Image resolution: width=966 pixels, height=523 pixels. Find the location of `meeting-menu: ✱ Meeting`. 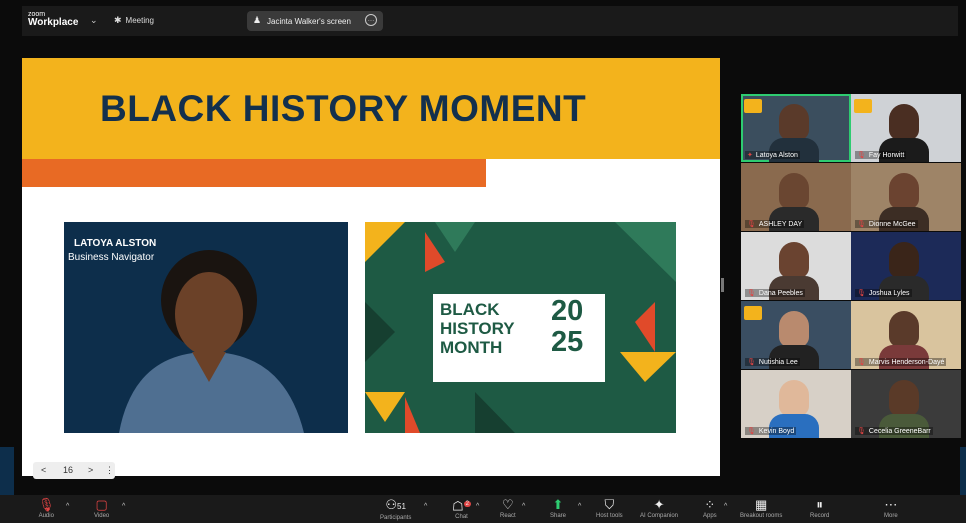

meeting-menu: ✱ Meeting is located at coordinates (134, 20).